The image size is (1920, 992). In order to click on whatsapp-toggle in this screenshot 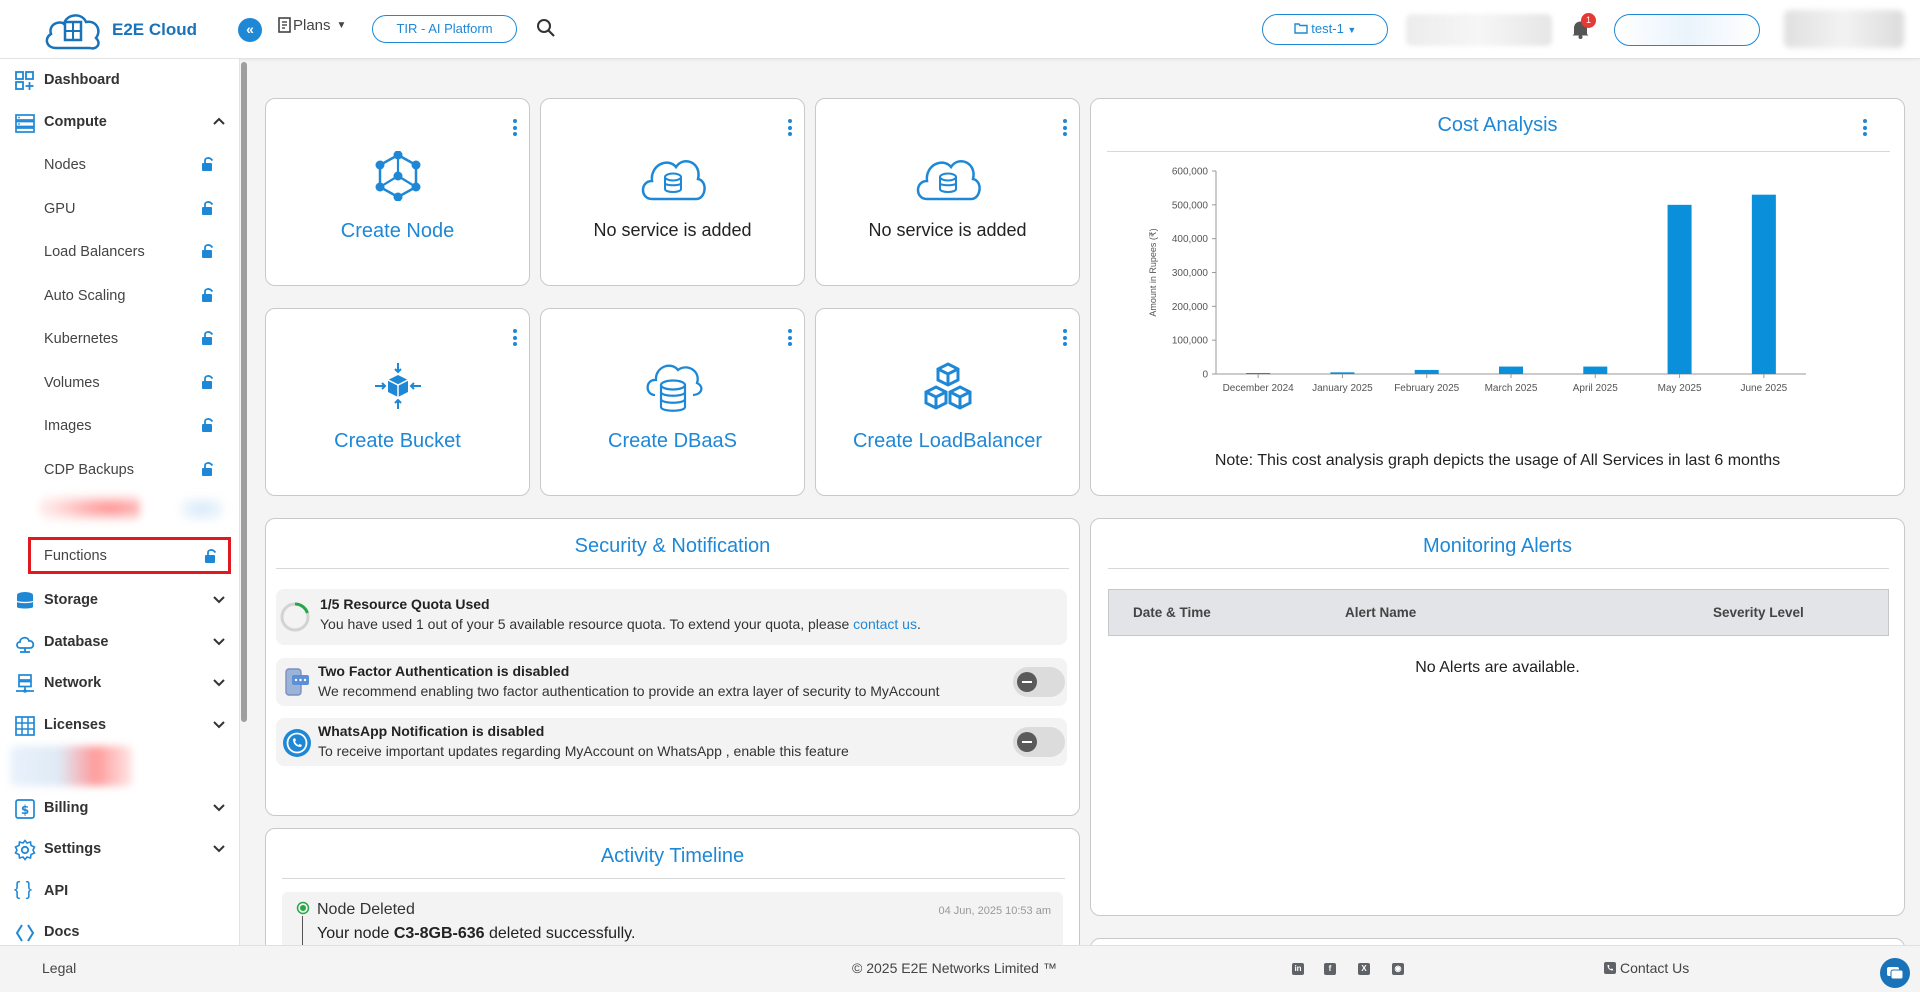, I will do `click(1039, 742)`.